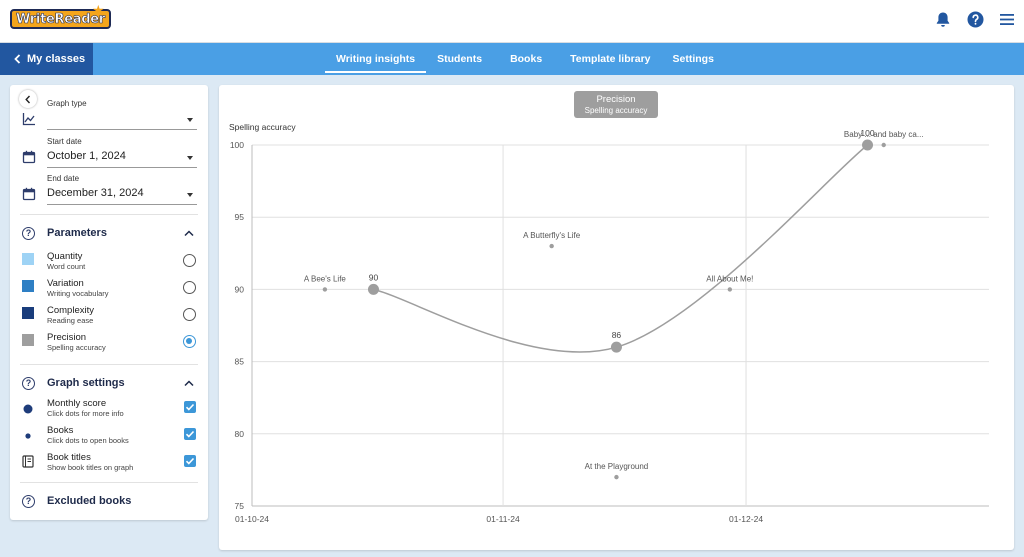  Describe the element at coordinates (90, 467) in the screenshot. I see `setting-subtitle: Show book titles on graph` at that location.